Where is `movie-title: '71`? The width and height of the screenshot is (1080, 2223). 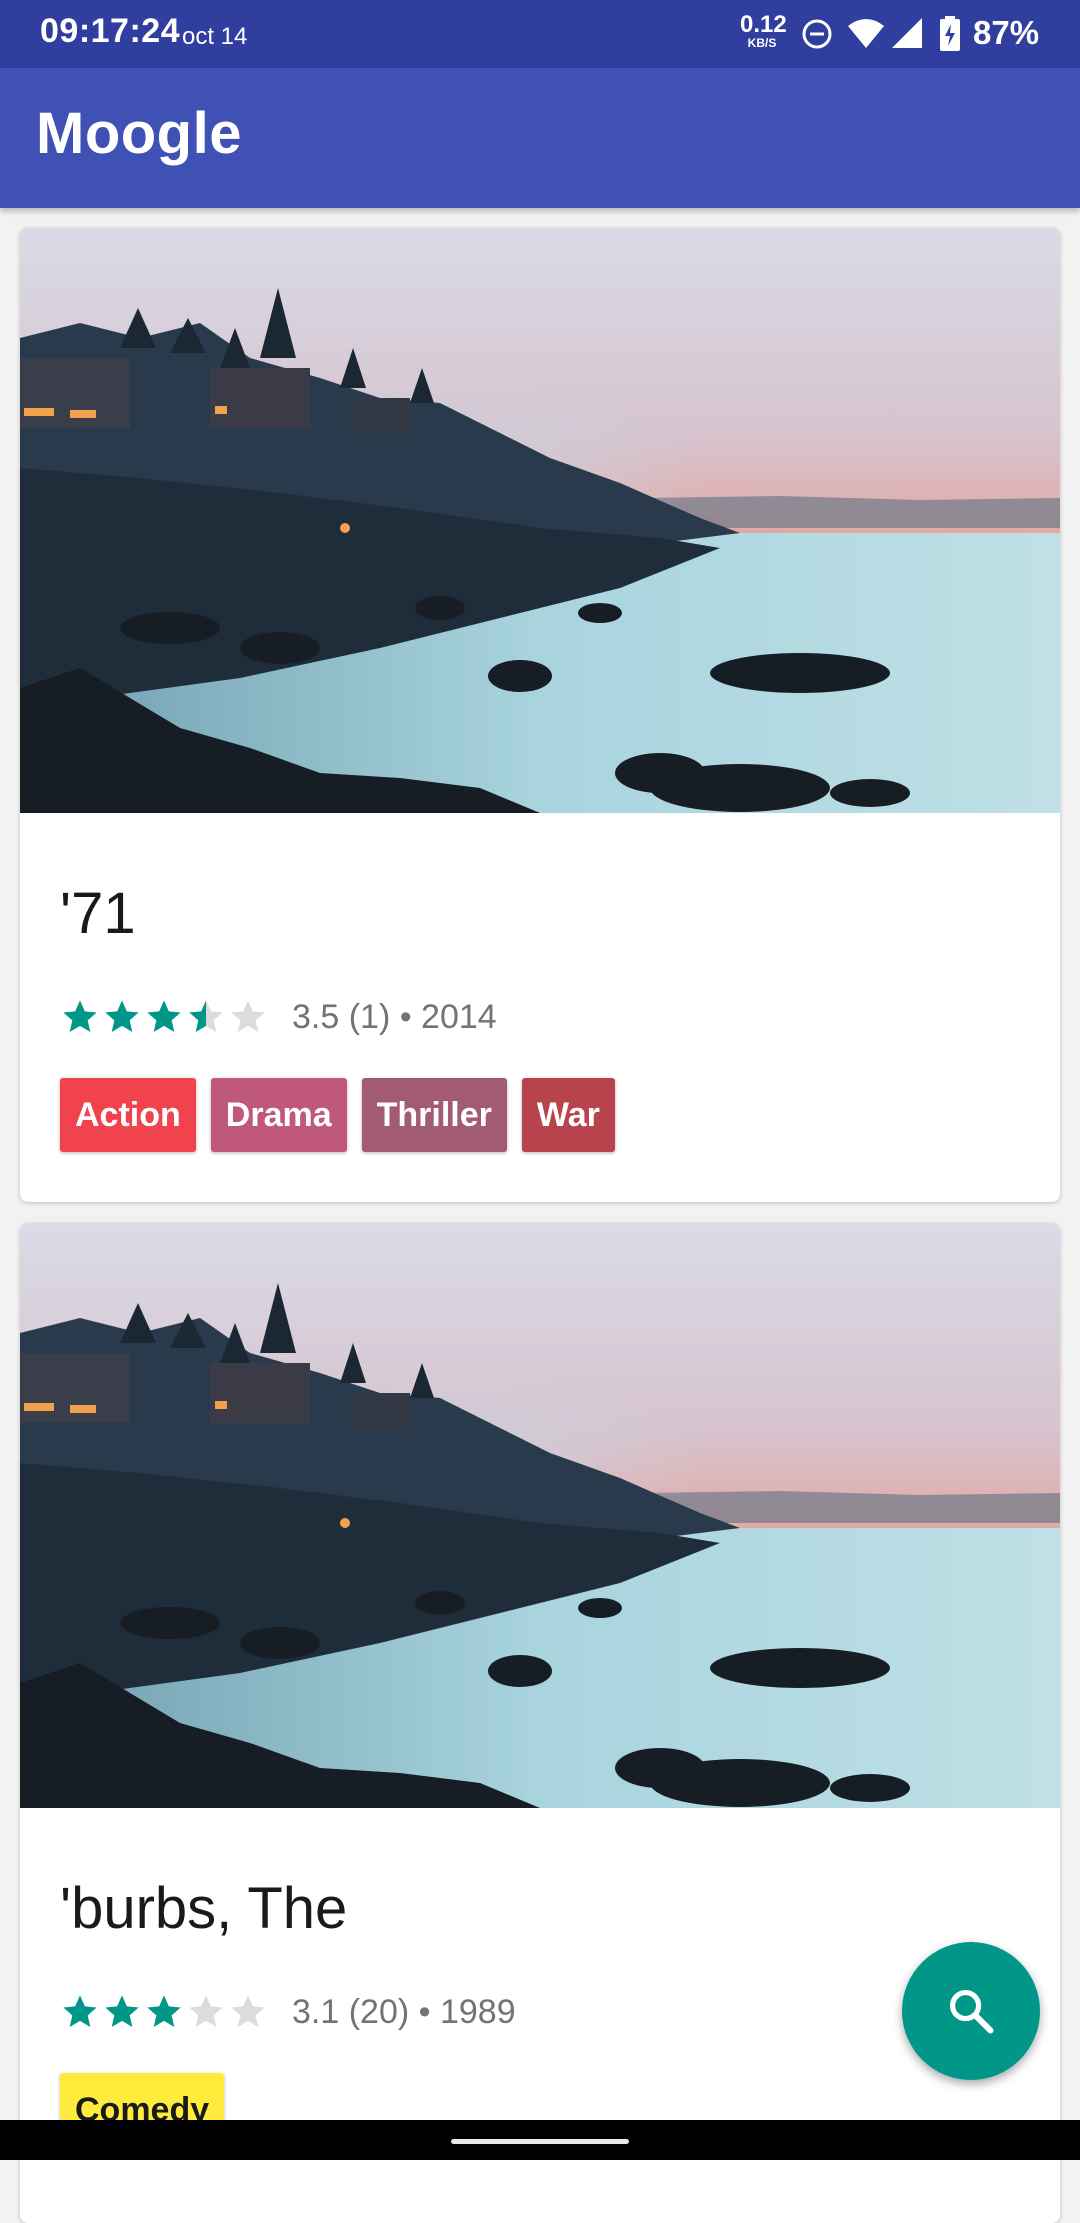 movie-title: '71 is located at coordinates (98, 913).